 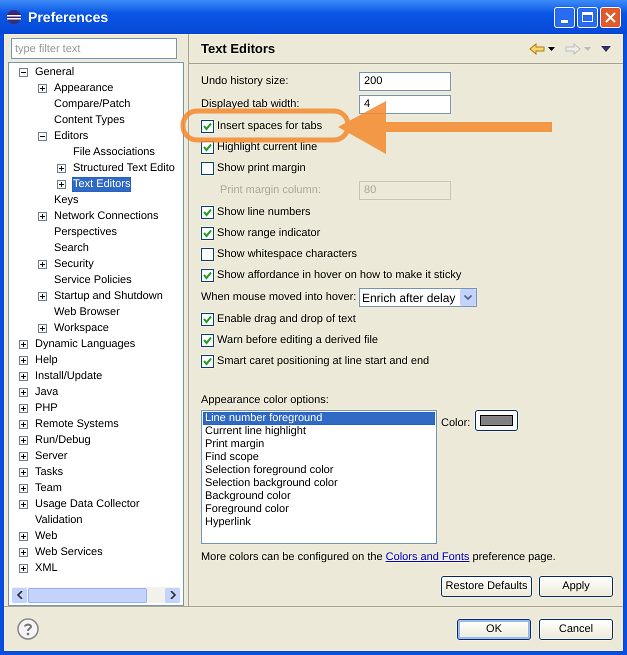 What do you see at coordinates (46, 568) in the screenshot?
I see `tree-item: XML` at bounding box center [46, 568].